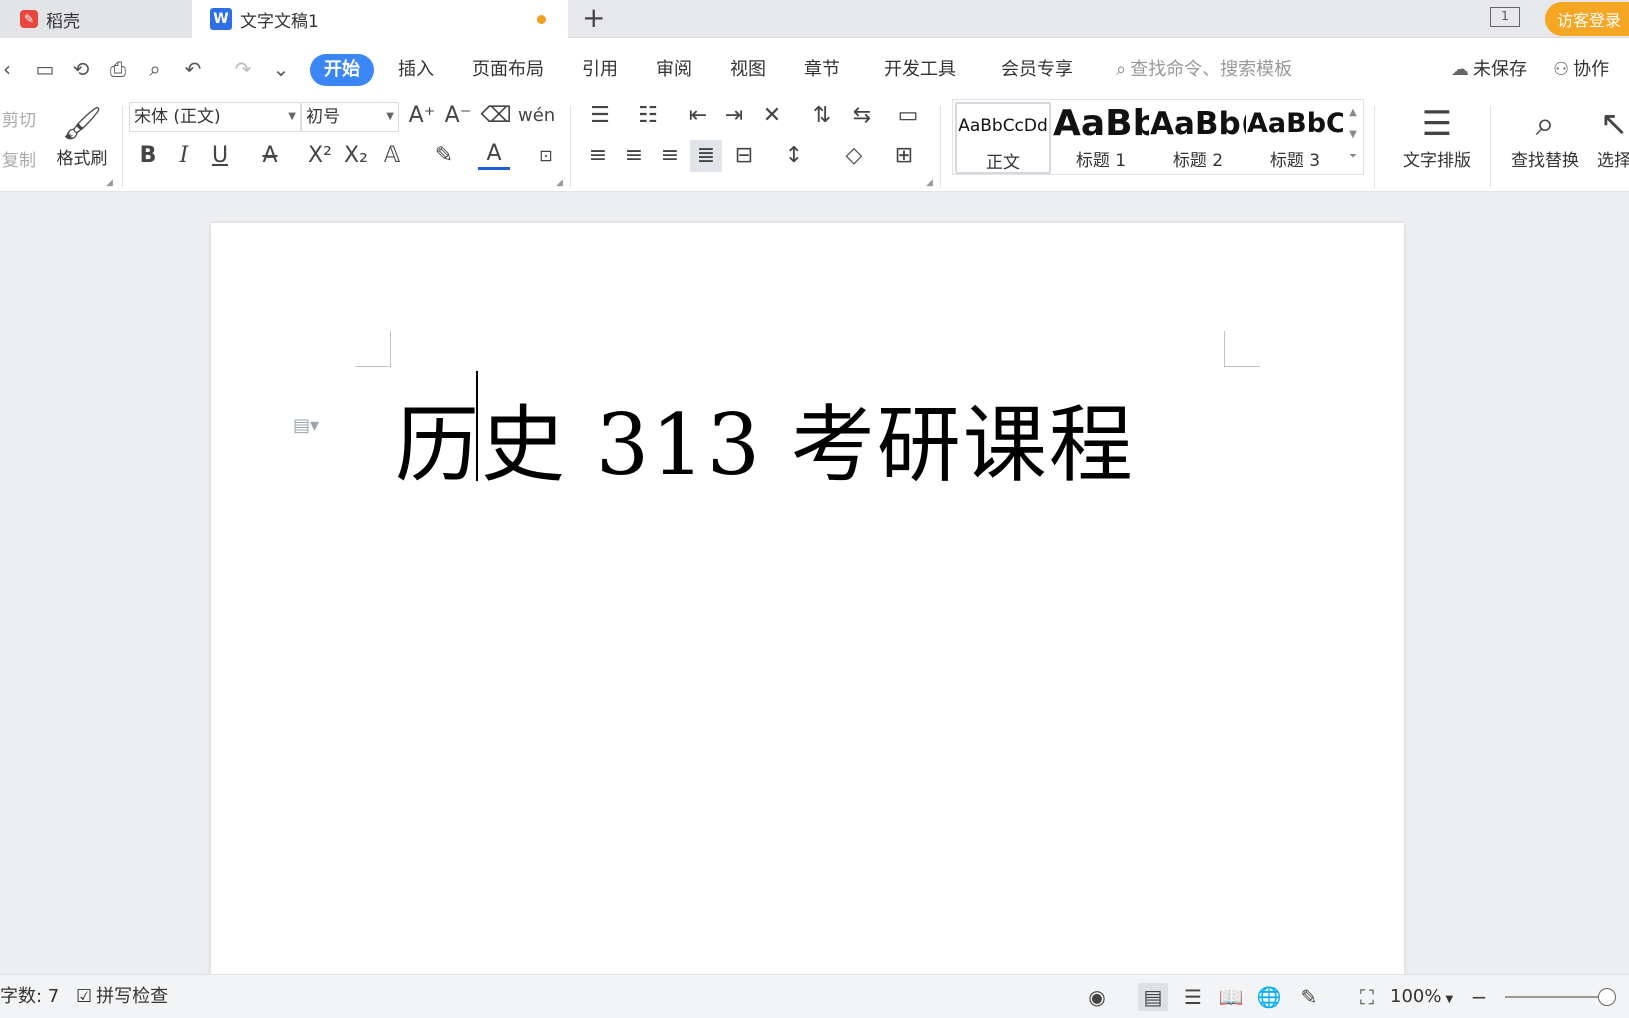  What do you see at coordinates (380, 19) in the screenshot?
I see `tab-document: W 文字文稿1` at bounding box center [380, 19].